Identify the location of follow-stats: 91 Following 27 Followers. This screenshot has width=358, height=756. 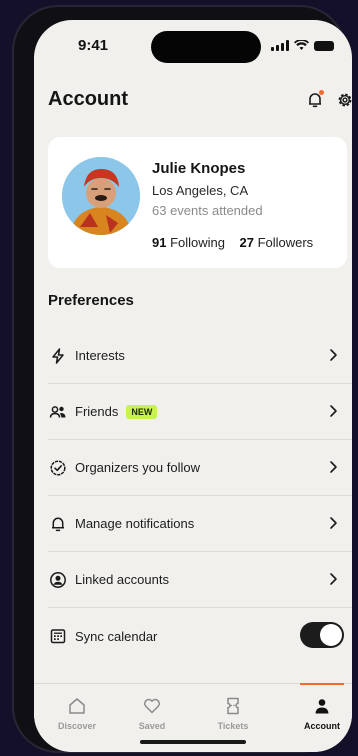
(232, 242).